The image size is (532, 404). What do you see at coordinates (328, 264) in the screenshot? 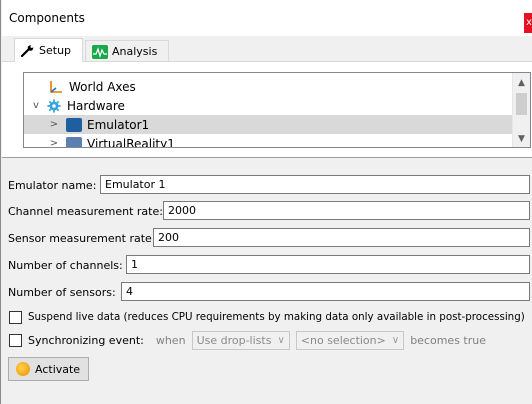
I see `num-channels-input: 1` at bounding box center [328, 264].